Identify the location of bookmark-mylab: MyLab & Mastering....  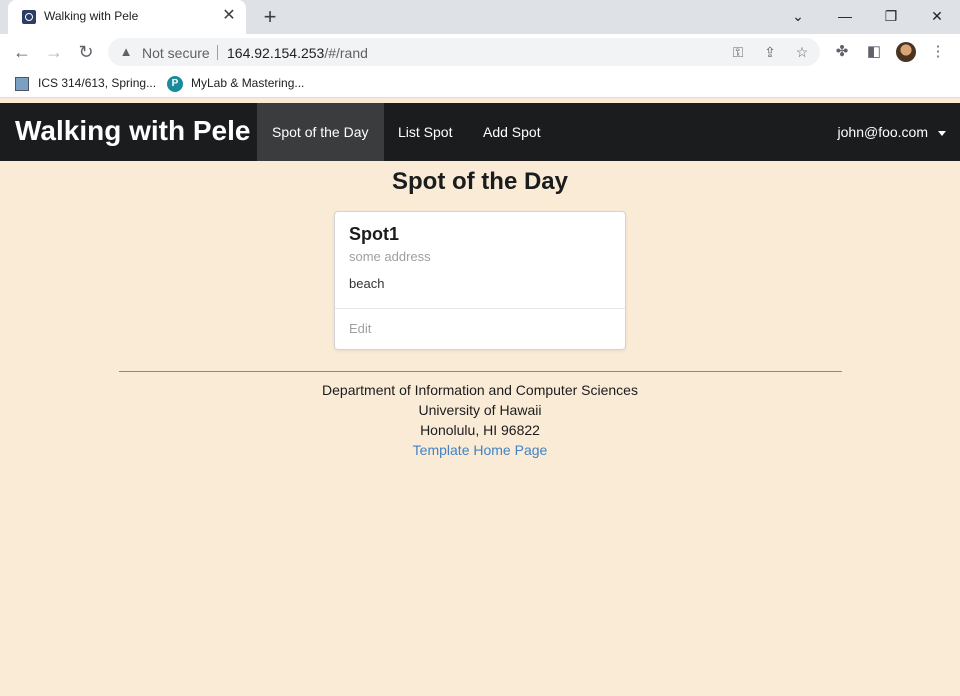
(247, 83).